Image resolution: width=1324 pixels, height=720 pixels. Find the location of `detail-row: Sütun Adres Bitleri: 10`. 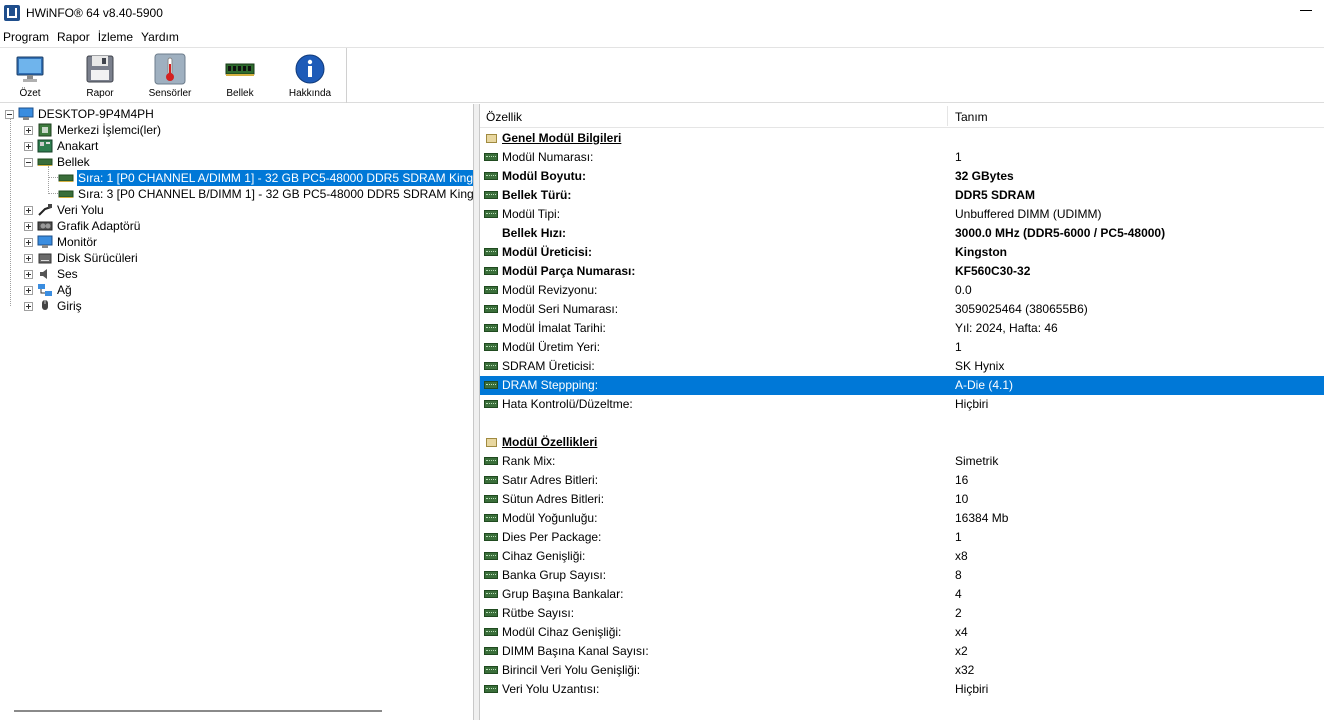

detail-row: Sütun Adres Bitleri: 10 is located at coordinates (902, 499).